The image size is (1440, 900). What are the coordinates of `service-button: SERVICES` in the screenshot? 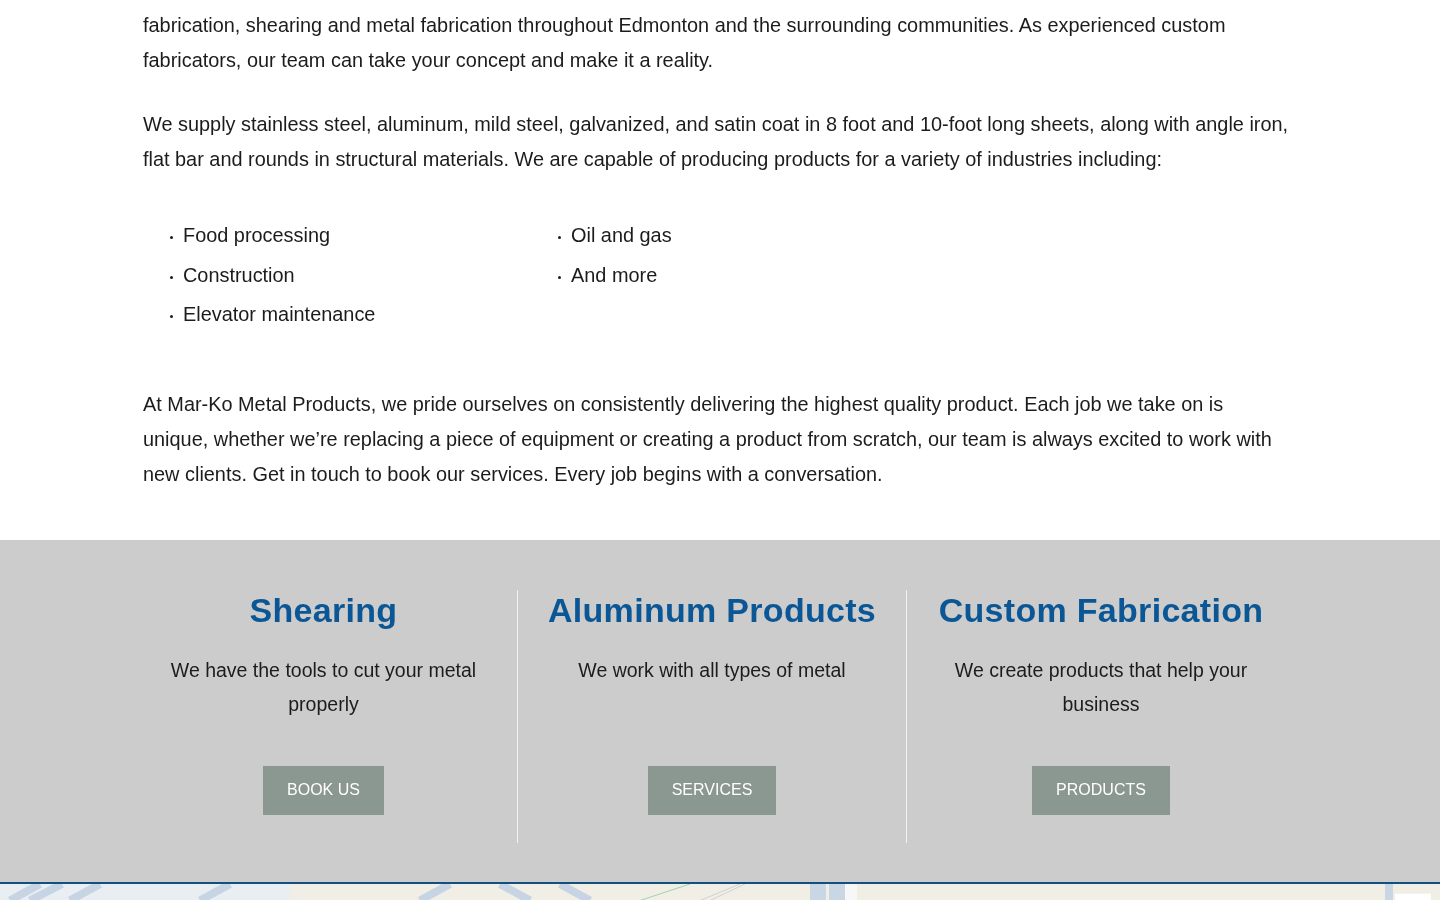 It's located at (712, 790).